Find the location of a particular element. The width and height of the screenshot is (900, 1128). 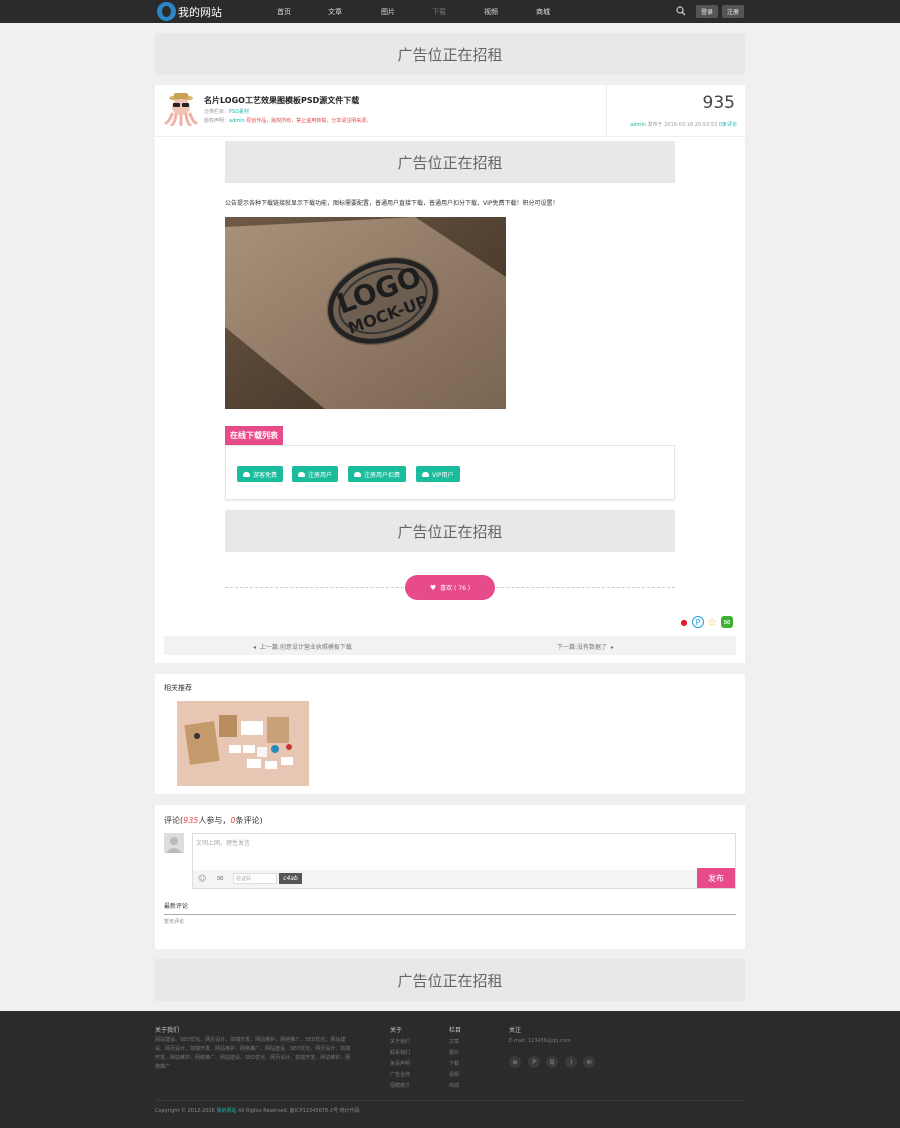

download-list-box: 游客免费 注册用户 注册用户扣费 VIP用户 is located at coordinates (450, 472).